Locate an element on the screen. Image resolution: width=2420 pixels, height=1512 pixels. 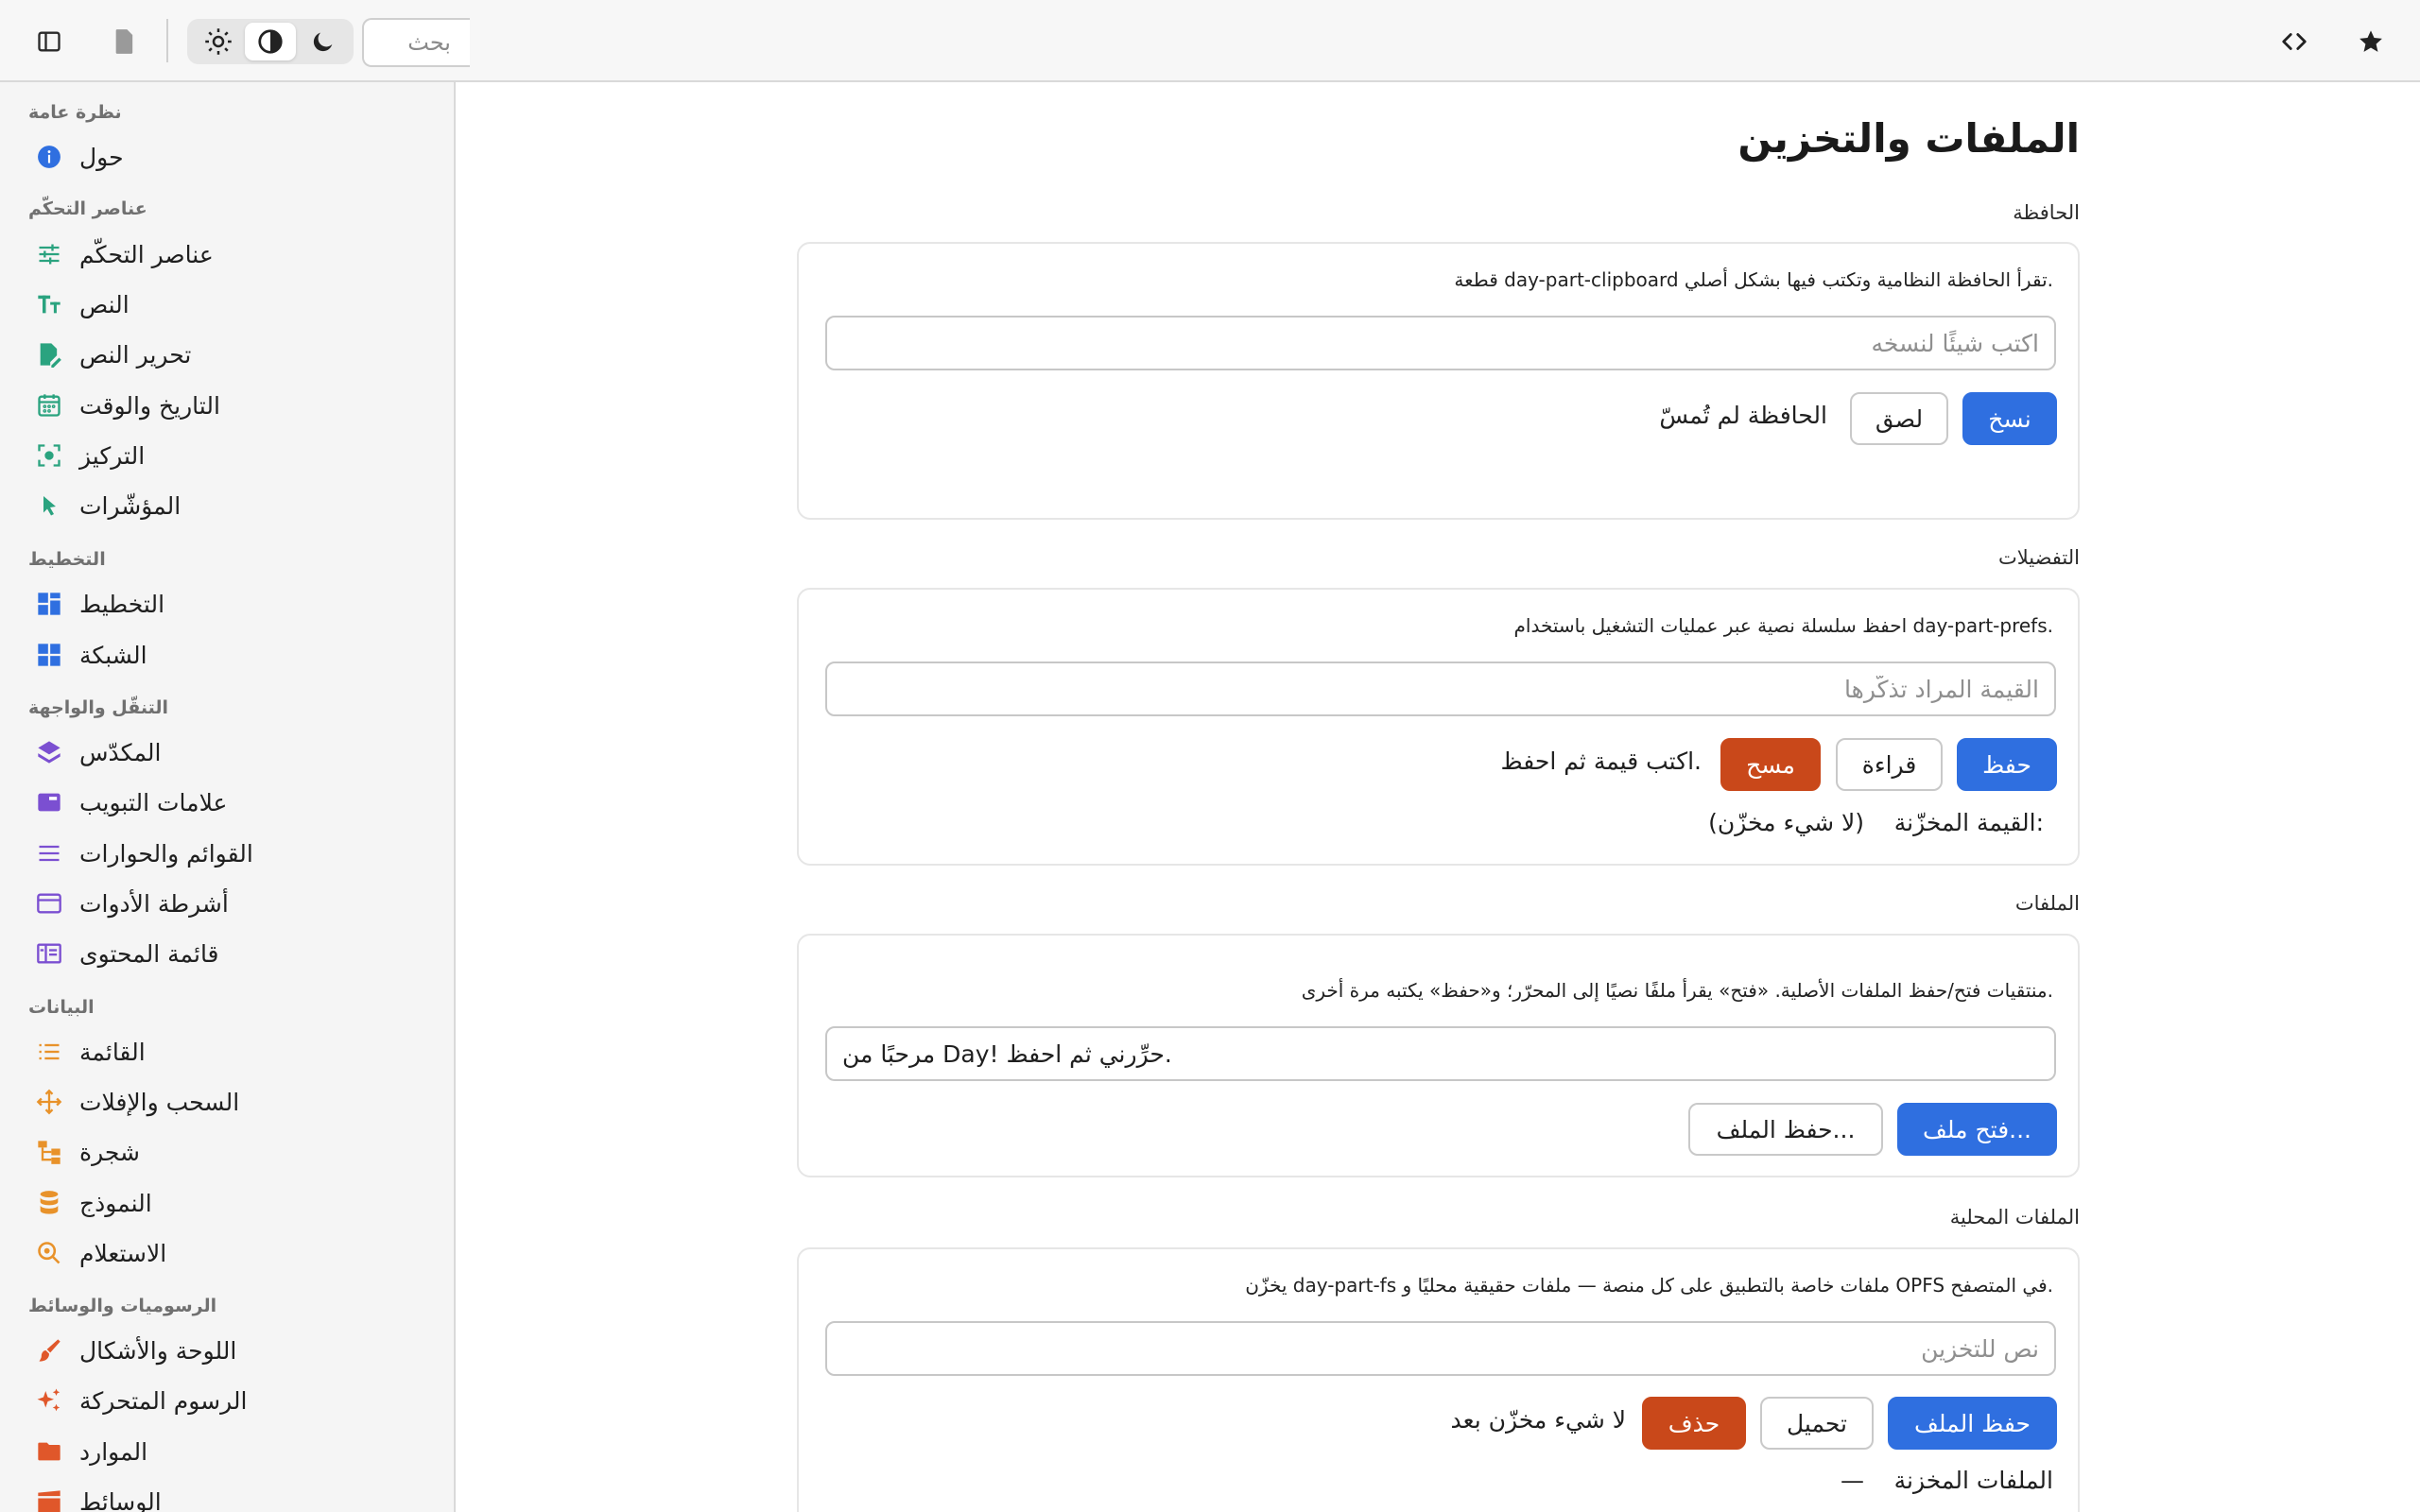
sidebar-item-cursors: المؤشّرات is located at coordinates (226, 505).